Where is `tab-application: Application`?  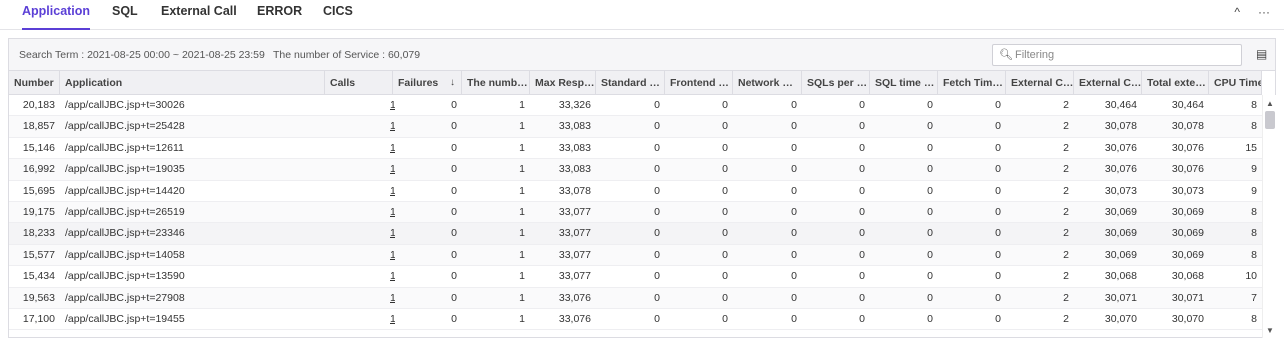
tab-application: Application is located at coordinates (56, 17).